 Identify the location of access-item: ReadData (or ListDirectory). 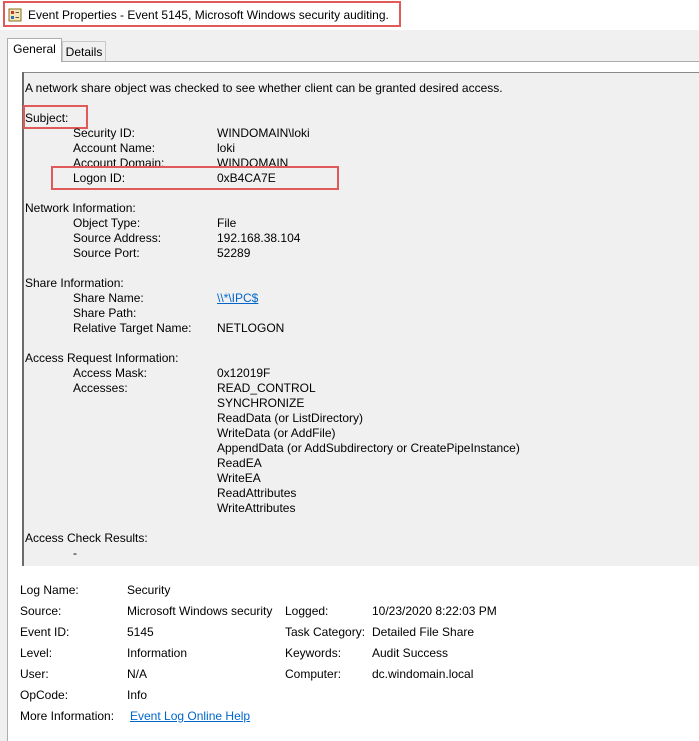
(290, 418).